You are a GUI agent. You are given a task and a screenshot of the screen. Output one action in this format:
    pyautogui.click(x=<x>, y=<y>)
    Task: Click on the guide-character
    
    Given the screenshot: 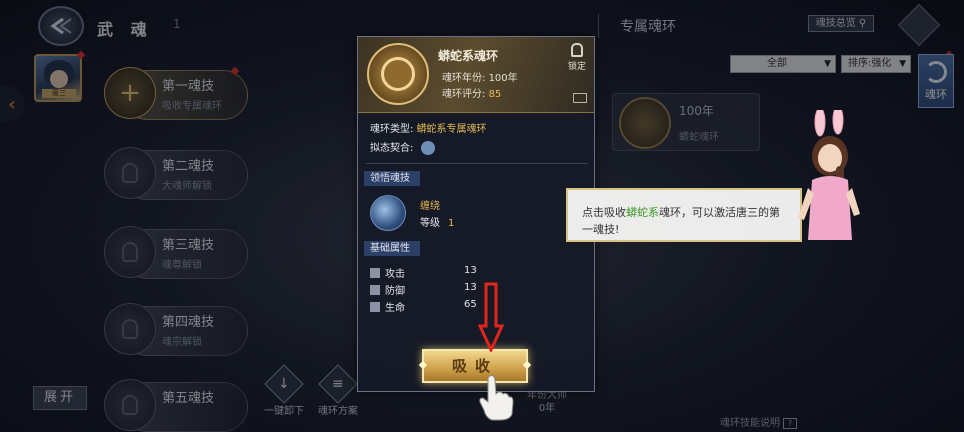 What is the action you would take?
    pyautogui.click(x=829, y=175)
    